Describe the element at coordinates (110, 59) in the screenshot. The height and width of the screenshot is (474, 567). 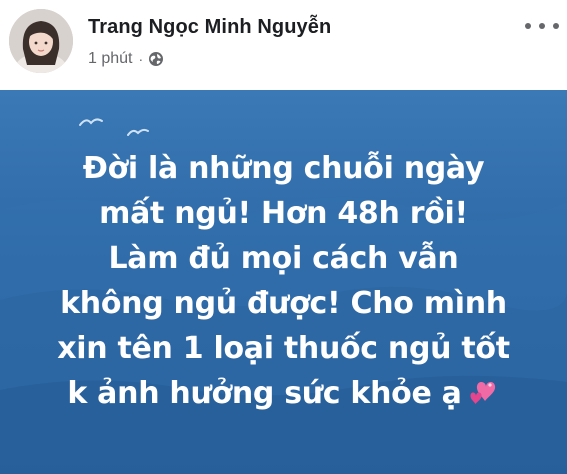
I see `post-timestamp: 1 phút` at that location.